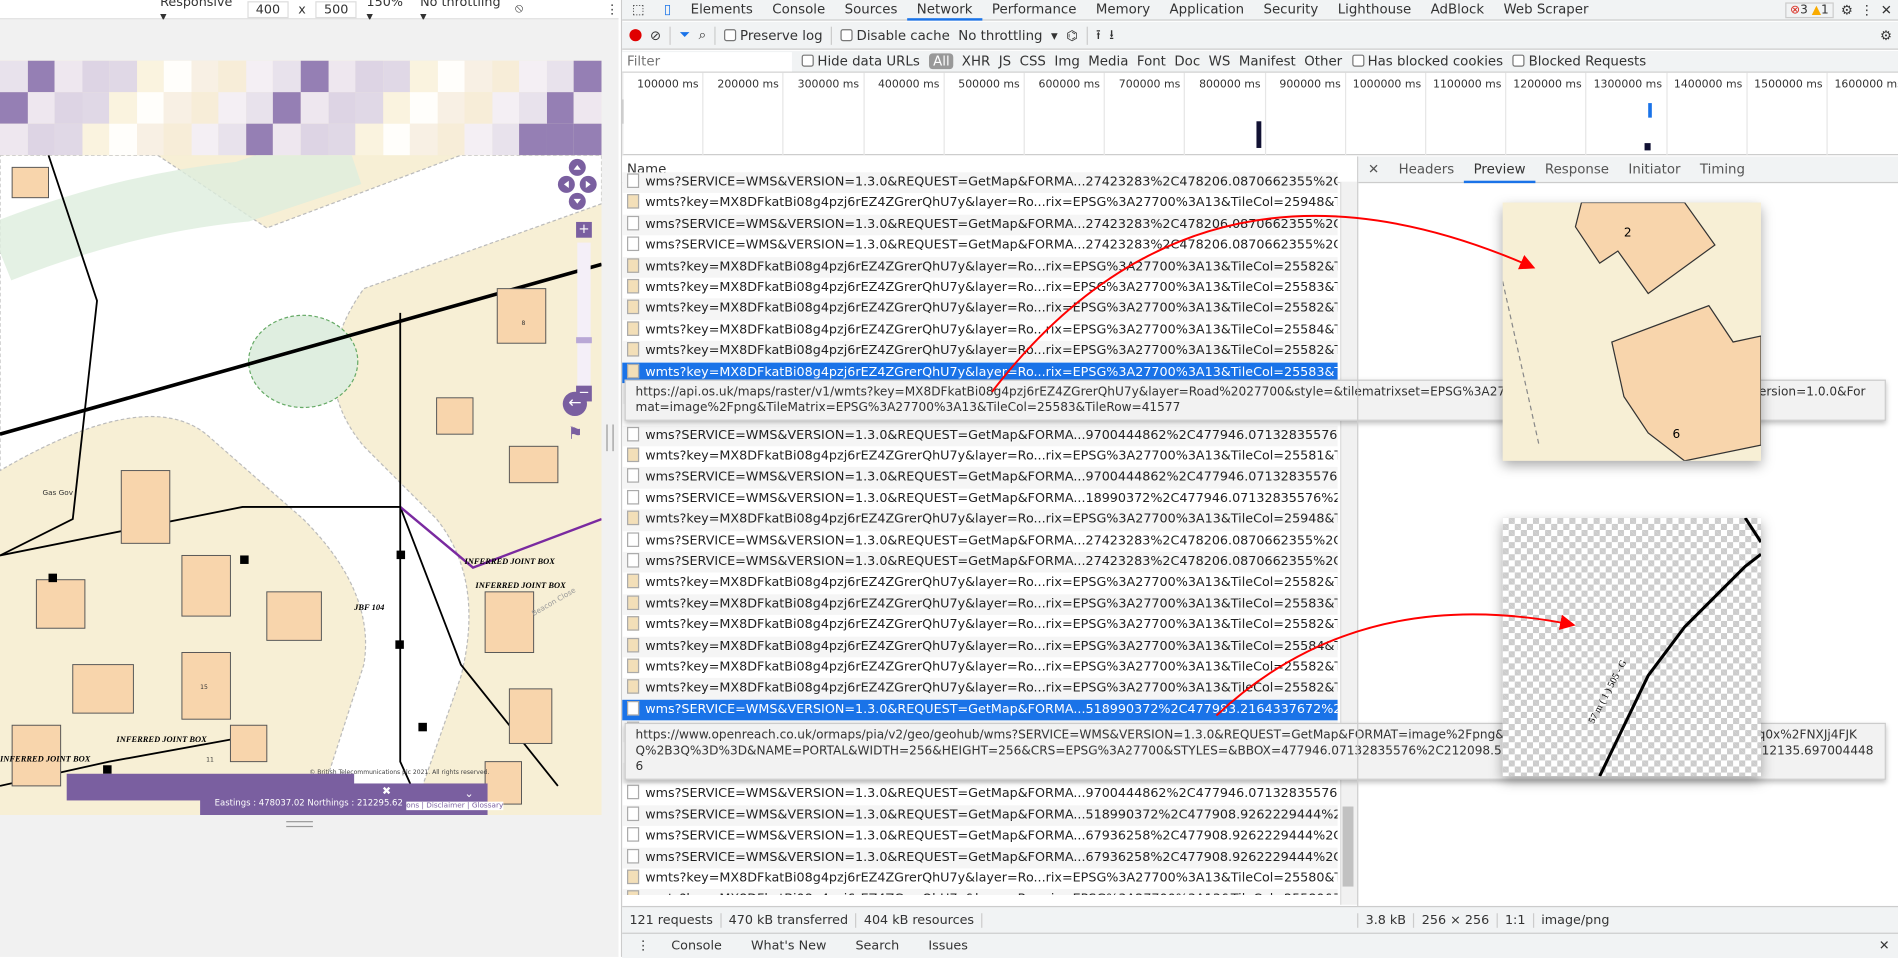  I want to click on tab-security: Security, so click(1291, 10).